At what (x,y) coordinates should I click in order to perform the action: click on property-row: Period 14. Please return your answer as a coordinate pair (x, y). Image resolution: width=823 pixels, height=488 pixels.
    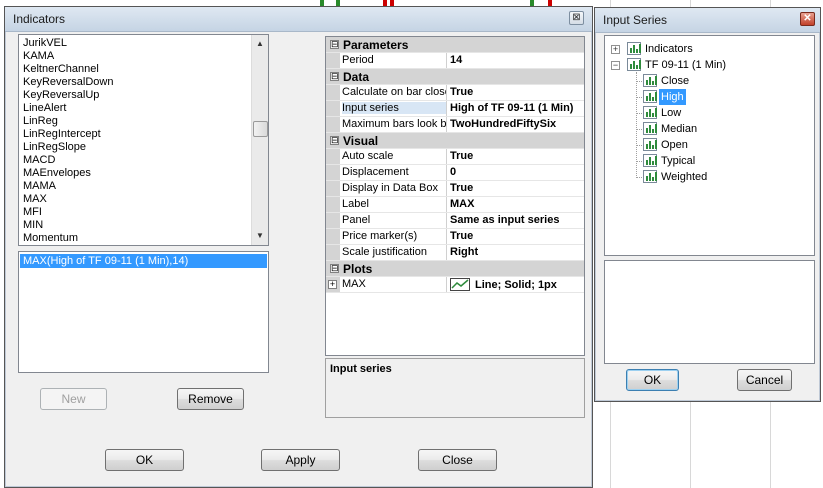
    Looking at the image, I should click on (455, 61).